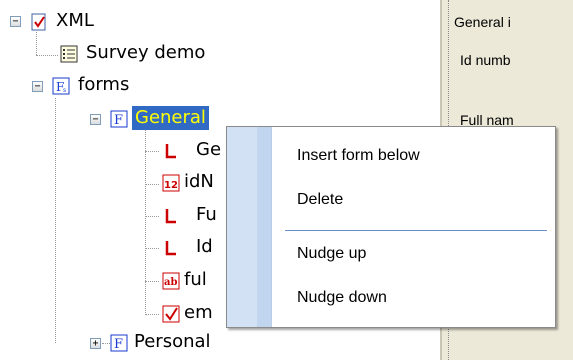 Image resolution: width=573 pixels, height=360 pixels. What do you see at coordinates (170, 118) in the screenshot?
I see `tree-item-general: General` at bounding box center [170, 118].